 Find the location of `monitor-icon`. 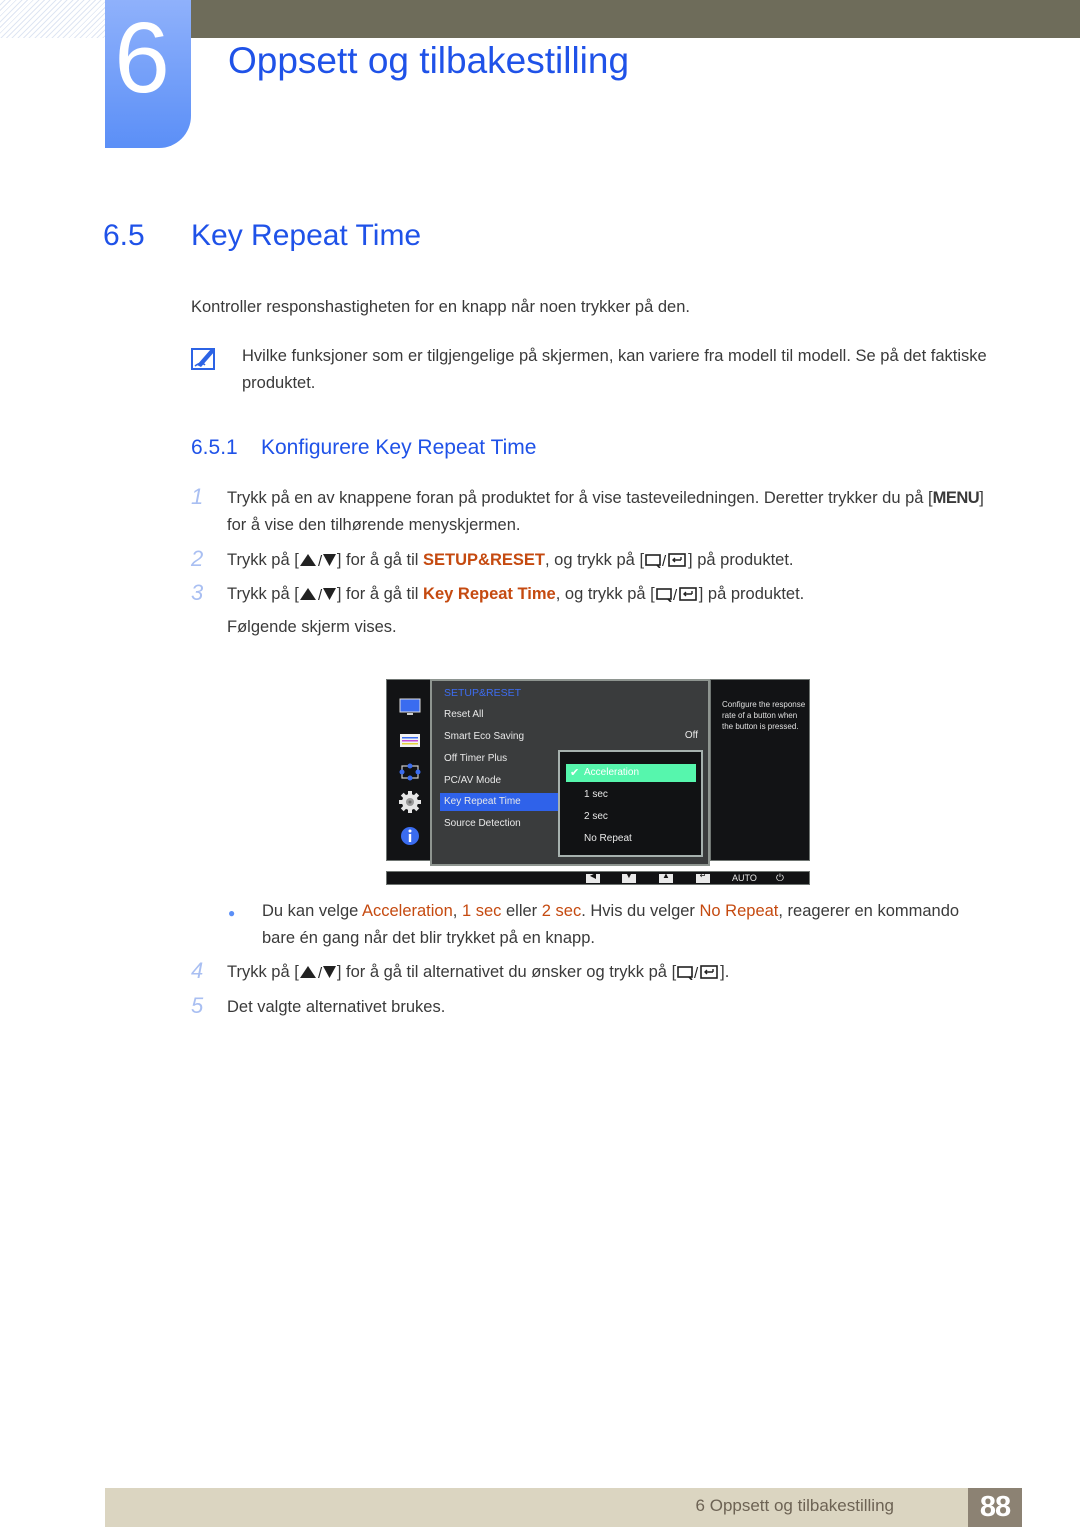

monitor-icon is located at coordinates (410, 706).